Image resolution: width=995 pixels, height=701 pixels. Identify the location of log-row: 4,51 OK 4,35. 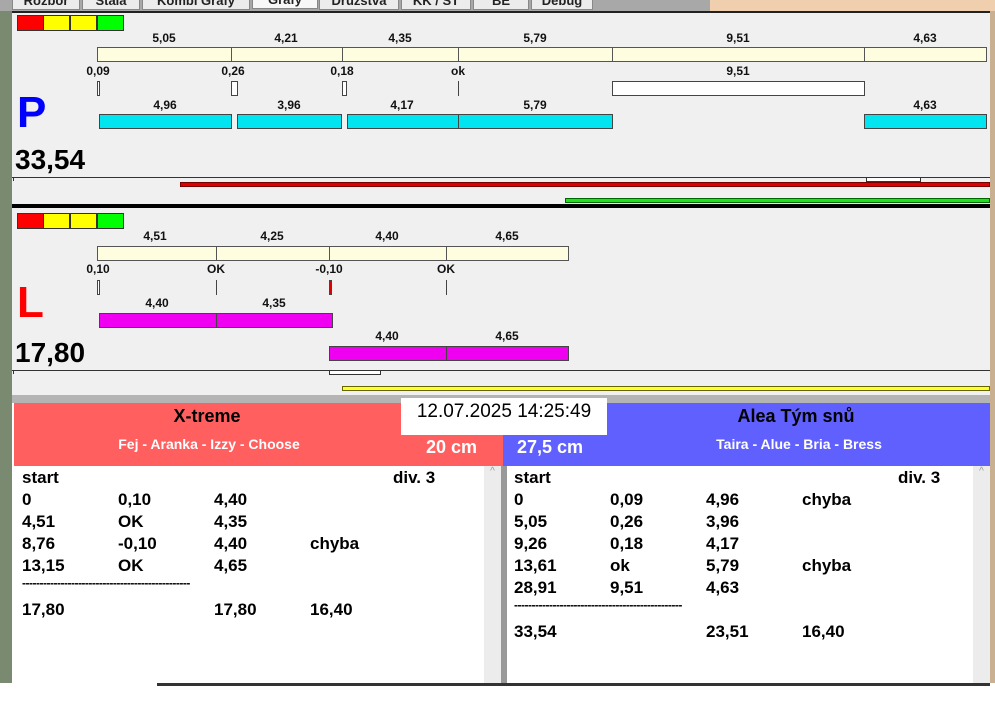
(257, 523).